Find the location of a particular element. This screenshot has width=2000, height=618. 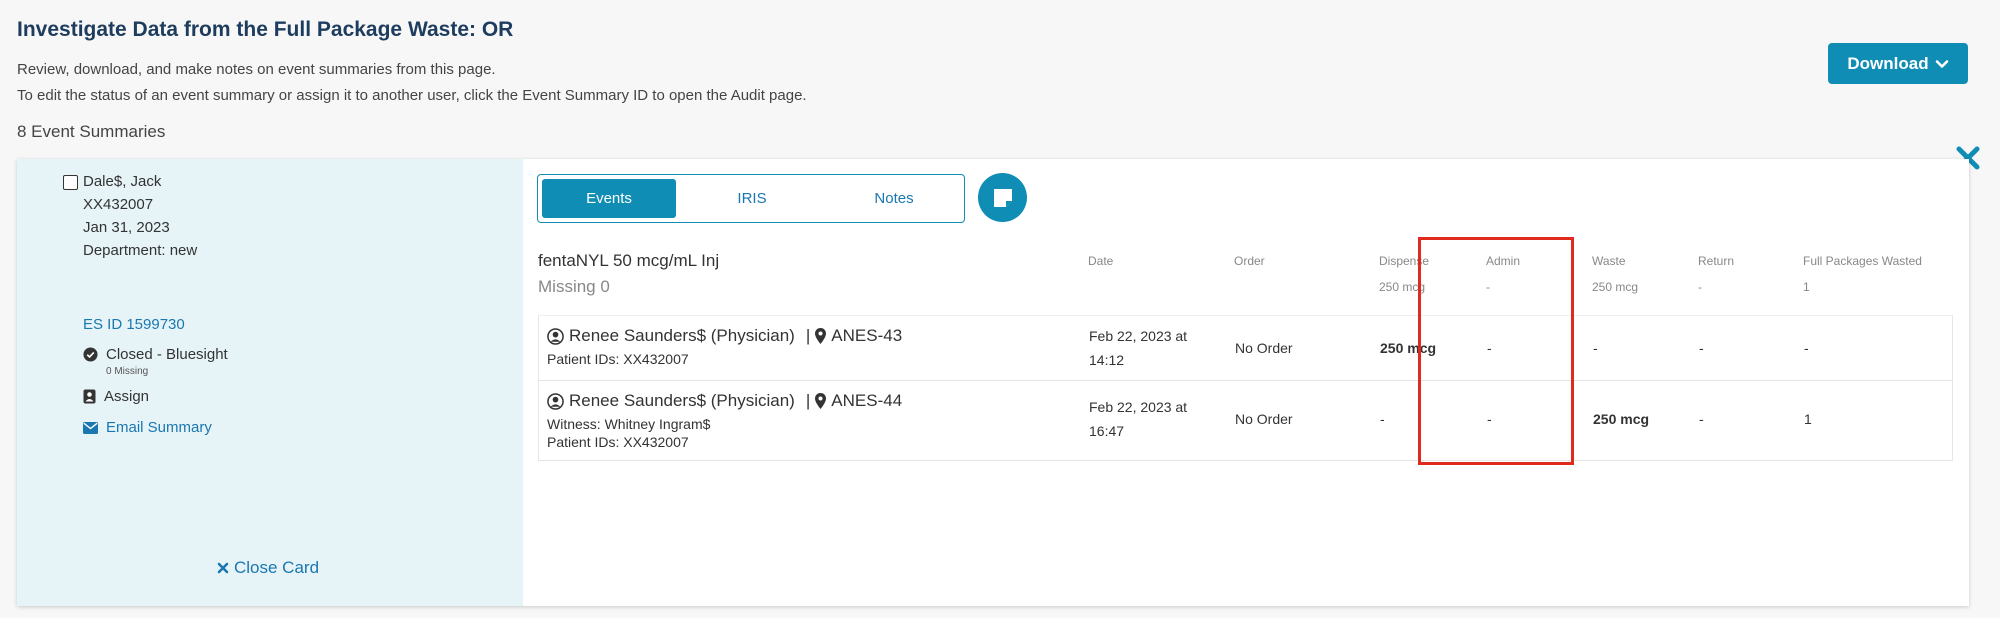

row-dispense: 250 mcg is located at coordinates (1408, 348).